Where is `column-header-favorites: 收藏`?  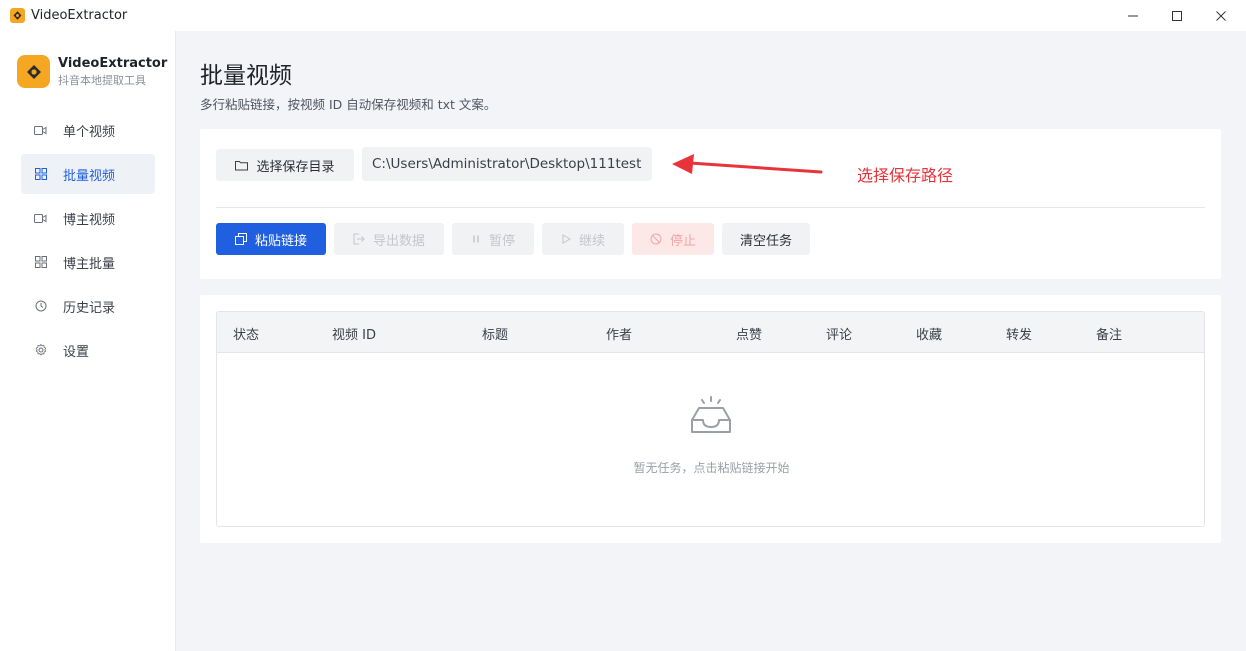 column-header-favorites: 收藏 is located at coordinates (929, 335).